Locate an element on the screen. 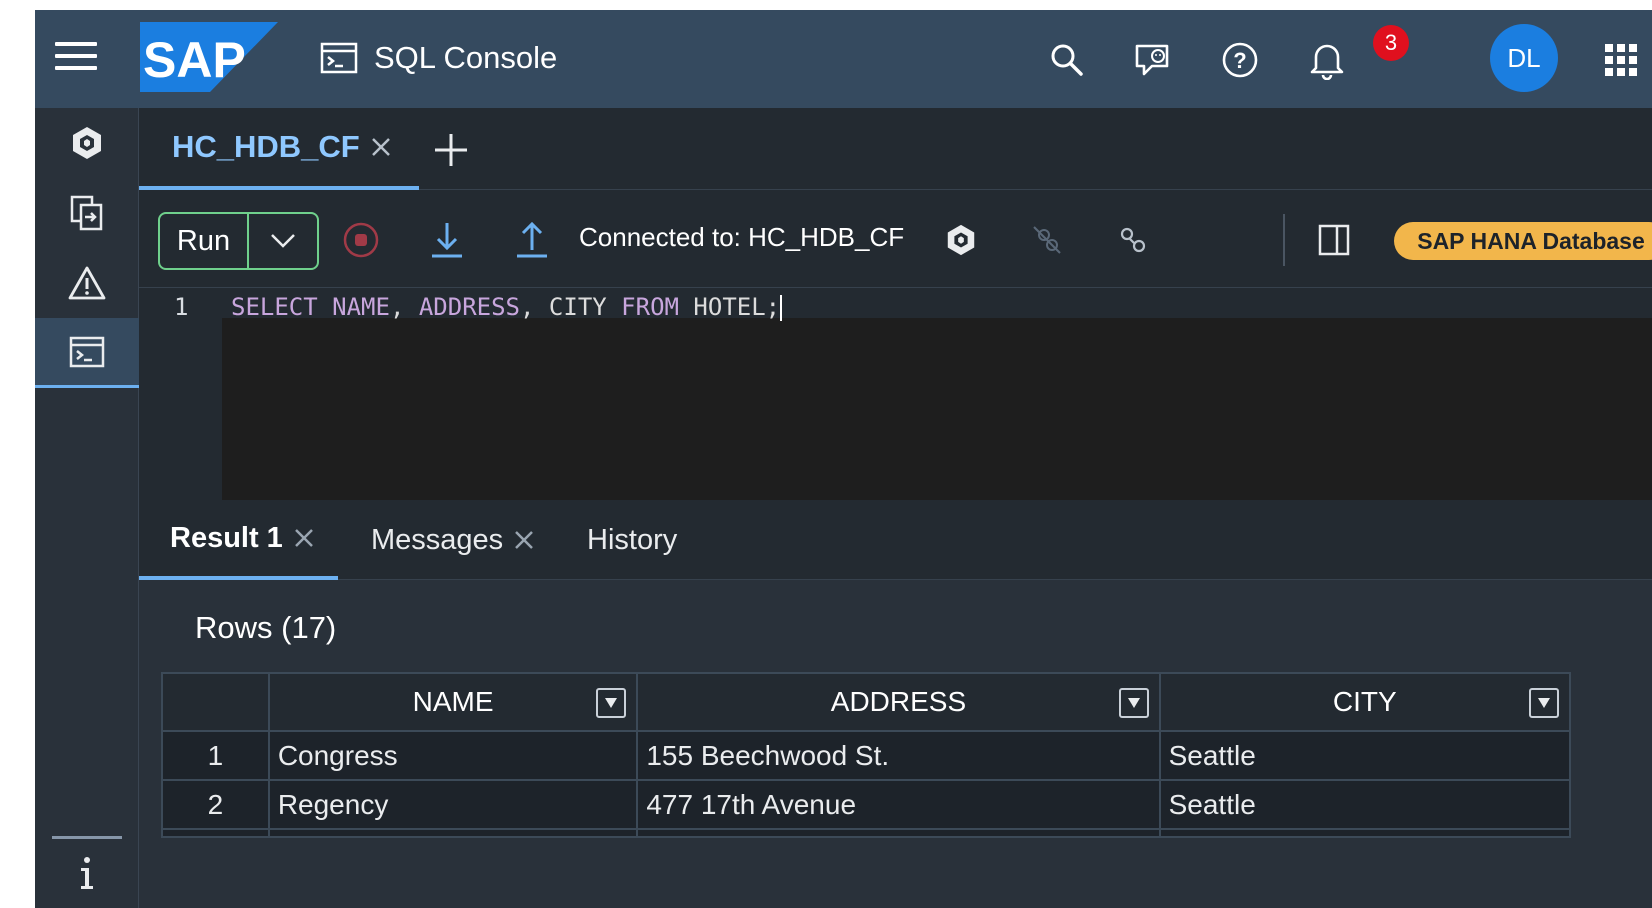  run-options-dropdown is located at coordinates (283, 241).